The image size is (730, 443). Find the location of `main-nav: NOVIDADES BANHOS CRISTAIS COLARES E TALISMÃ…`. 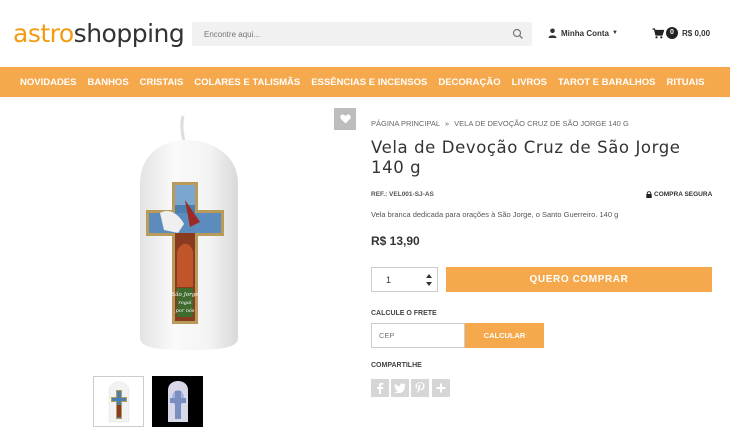

main-nav: NOVIDADES BANHOS CRISTAIS COLARES E TALISMÃ… is located at coordinates (365, 82).